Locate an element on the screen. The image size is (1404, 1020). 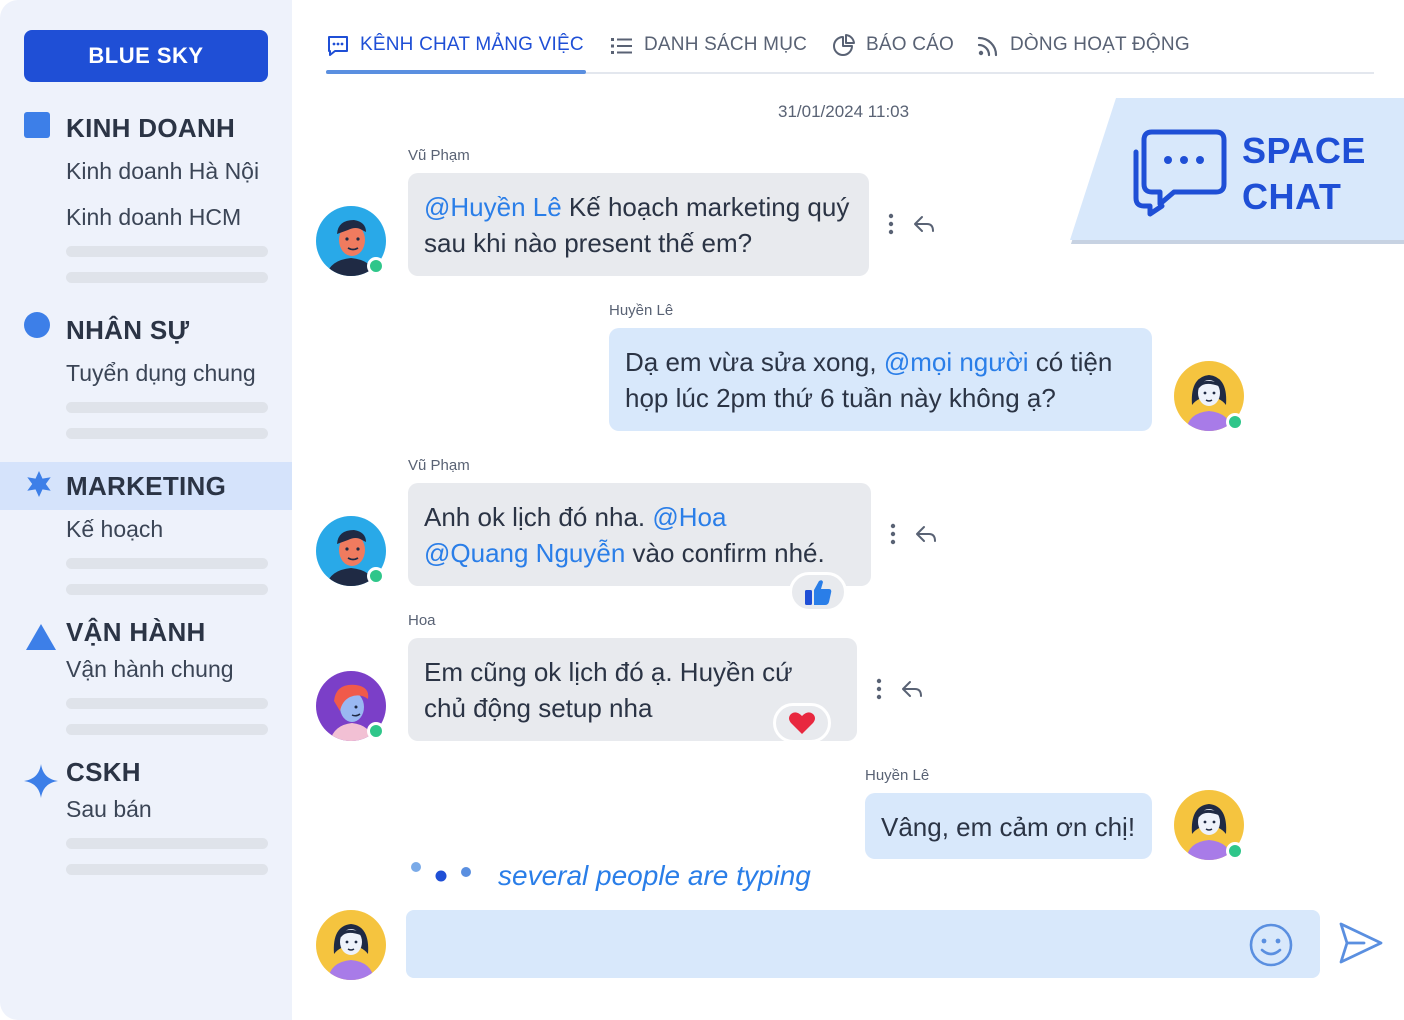
sidebar-item-van-hanh: VẬN HÀNH is located at coordinates (146, 632).